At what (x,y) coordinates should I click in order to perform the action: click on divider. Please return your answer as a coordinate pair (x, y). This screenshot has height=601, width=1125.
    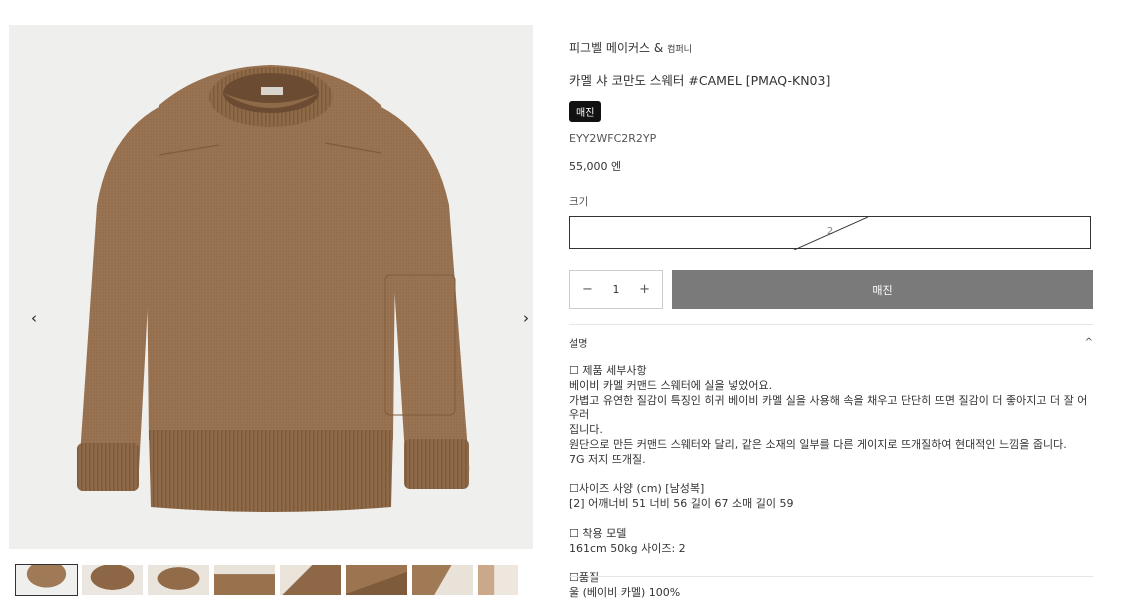
    Looking at the image, I should click on (831, 324).